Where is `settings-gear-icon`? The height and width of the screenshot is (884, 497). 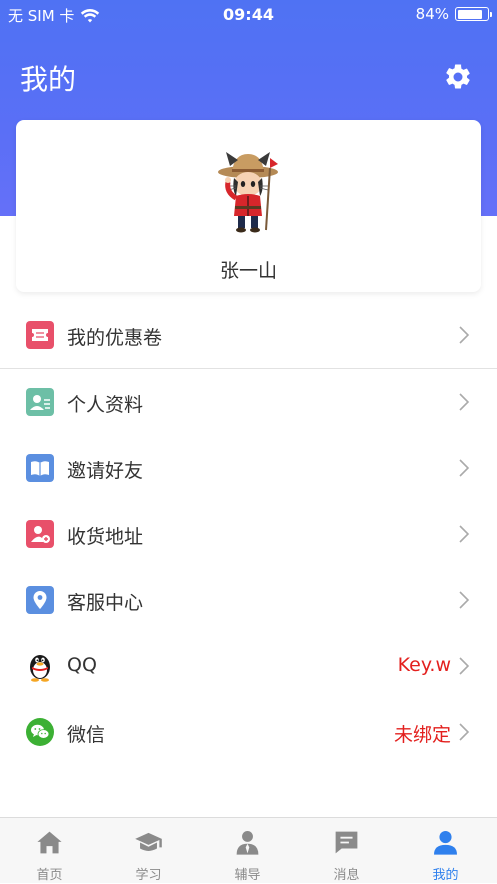
settings-gear-icon is located at coordinates (458, 77).